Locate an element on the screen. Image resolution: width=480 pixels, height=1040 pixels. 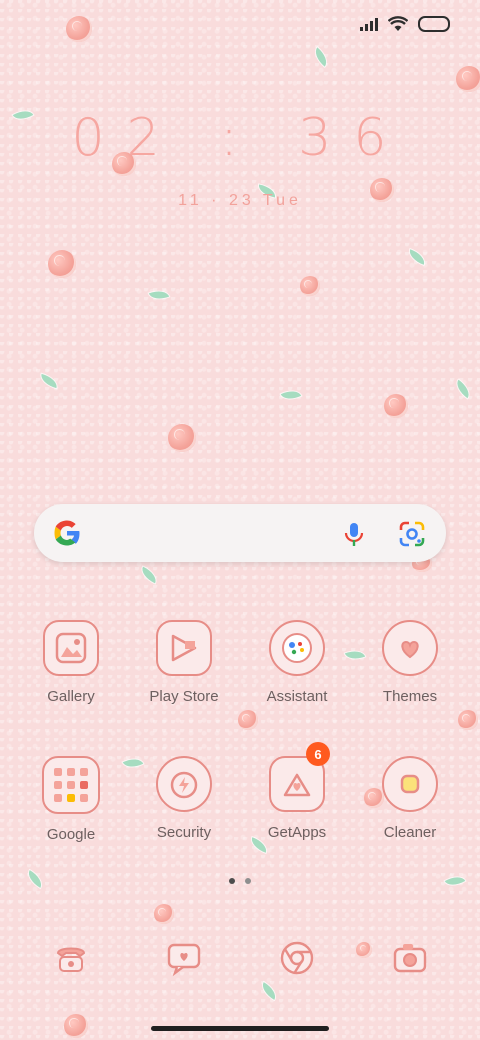
app-assistant: Assistant is located at coordinates (297, 662).